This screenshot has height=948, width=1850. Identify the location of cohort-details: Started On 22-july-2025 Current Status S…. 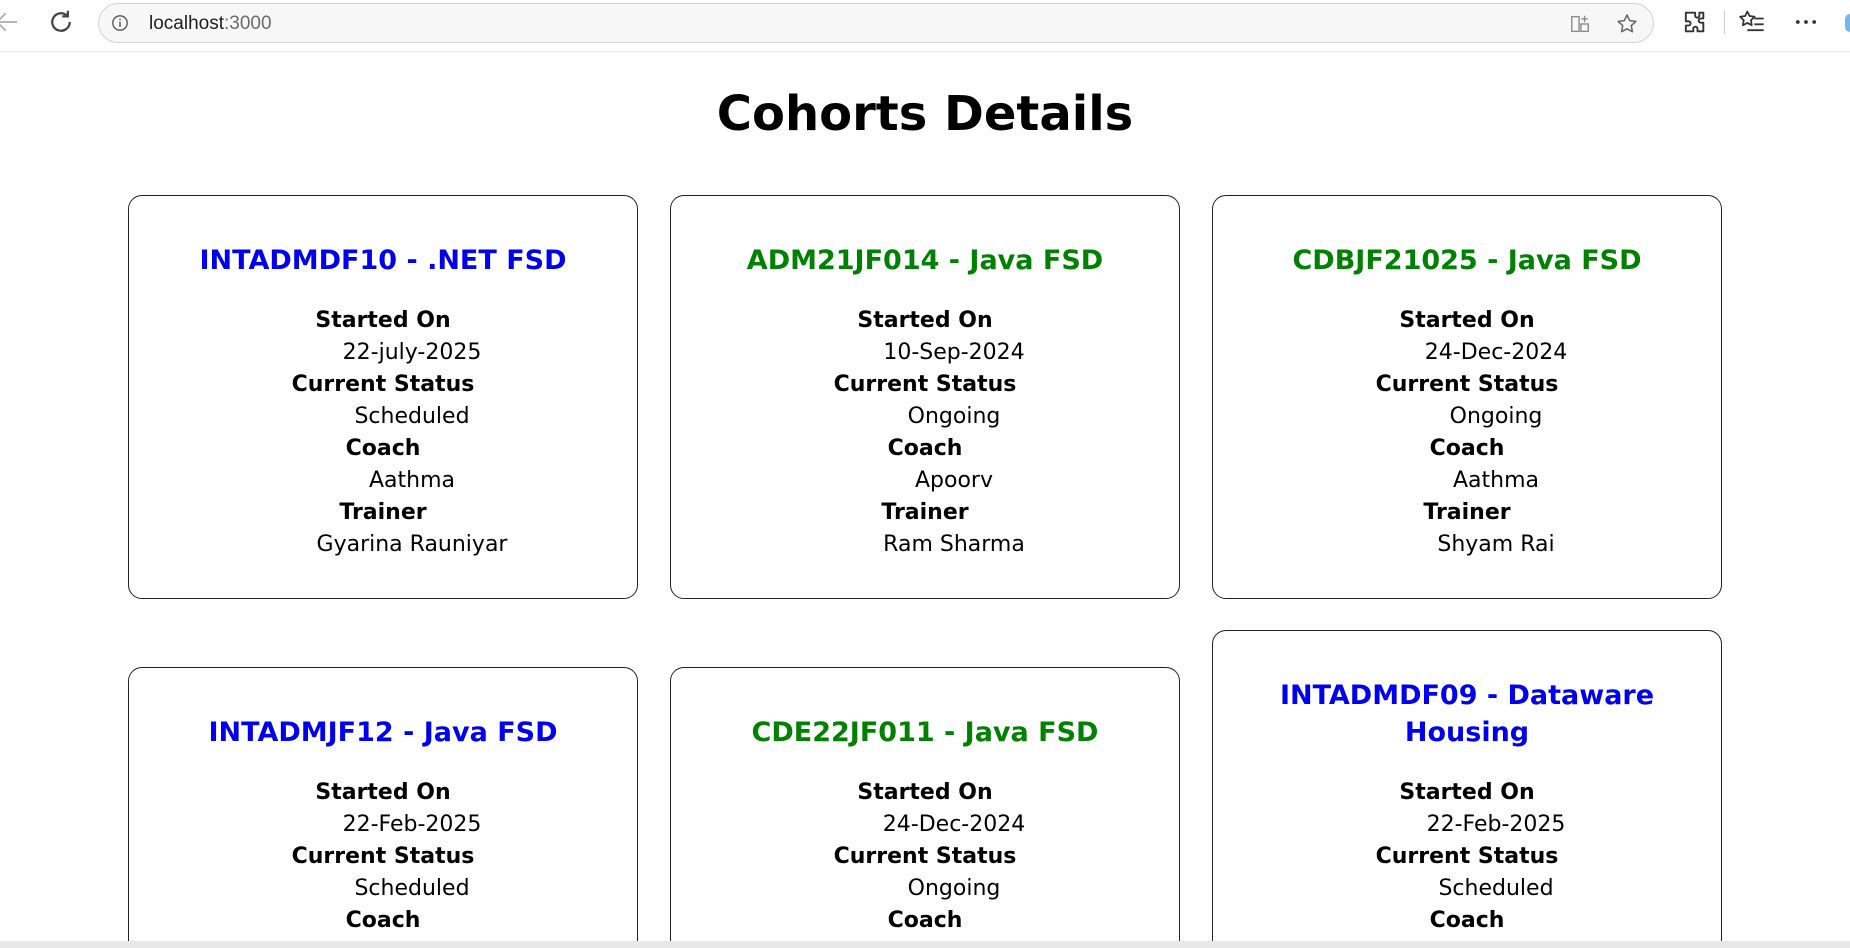
(383, 433).